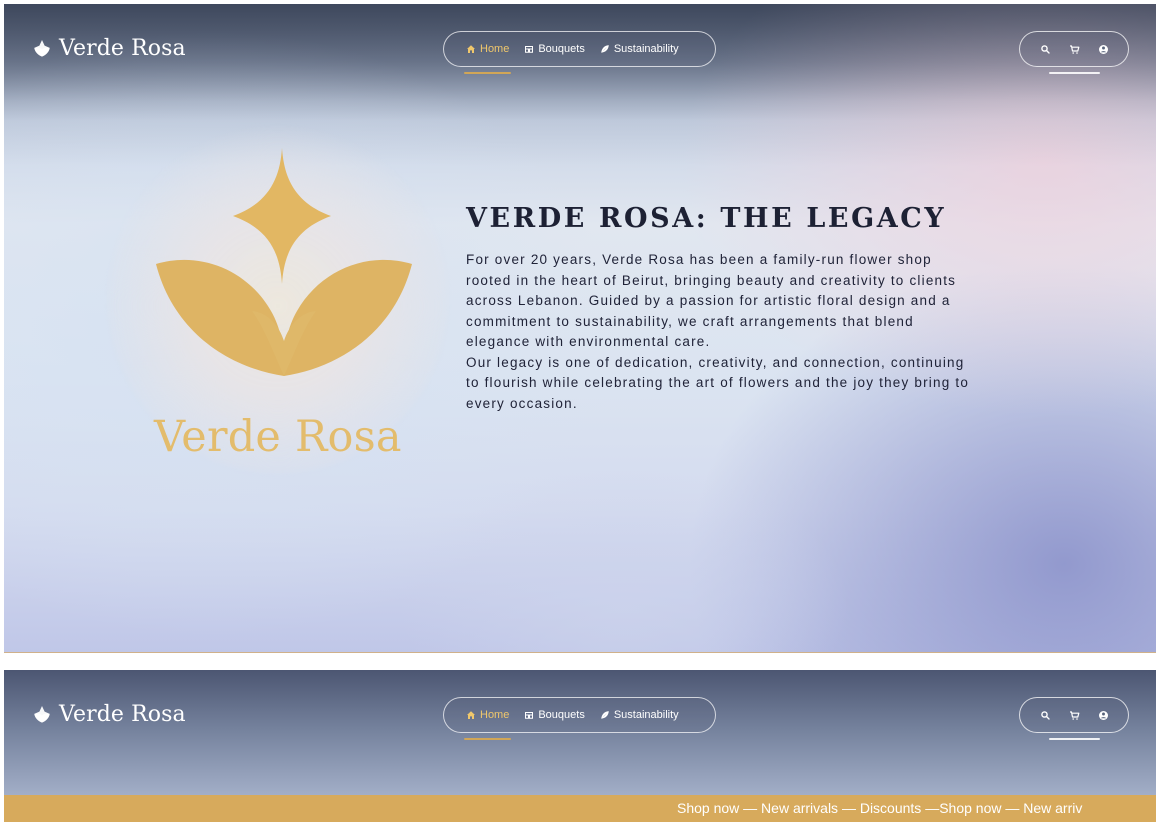  I want to click on top-navigation: Verde Rosa Home Bouquets Sustainability, so click(580, 49).